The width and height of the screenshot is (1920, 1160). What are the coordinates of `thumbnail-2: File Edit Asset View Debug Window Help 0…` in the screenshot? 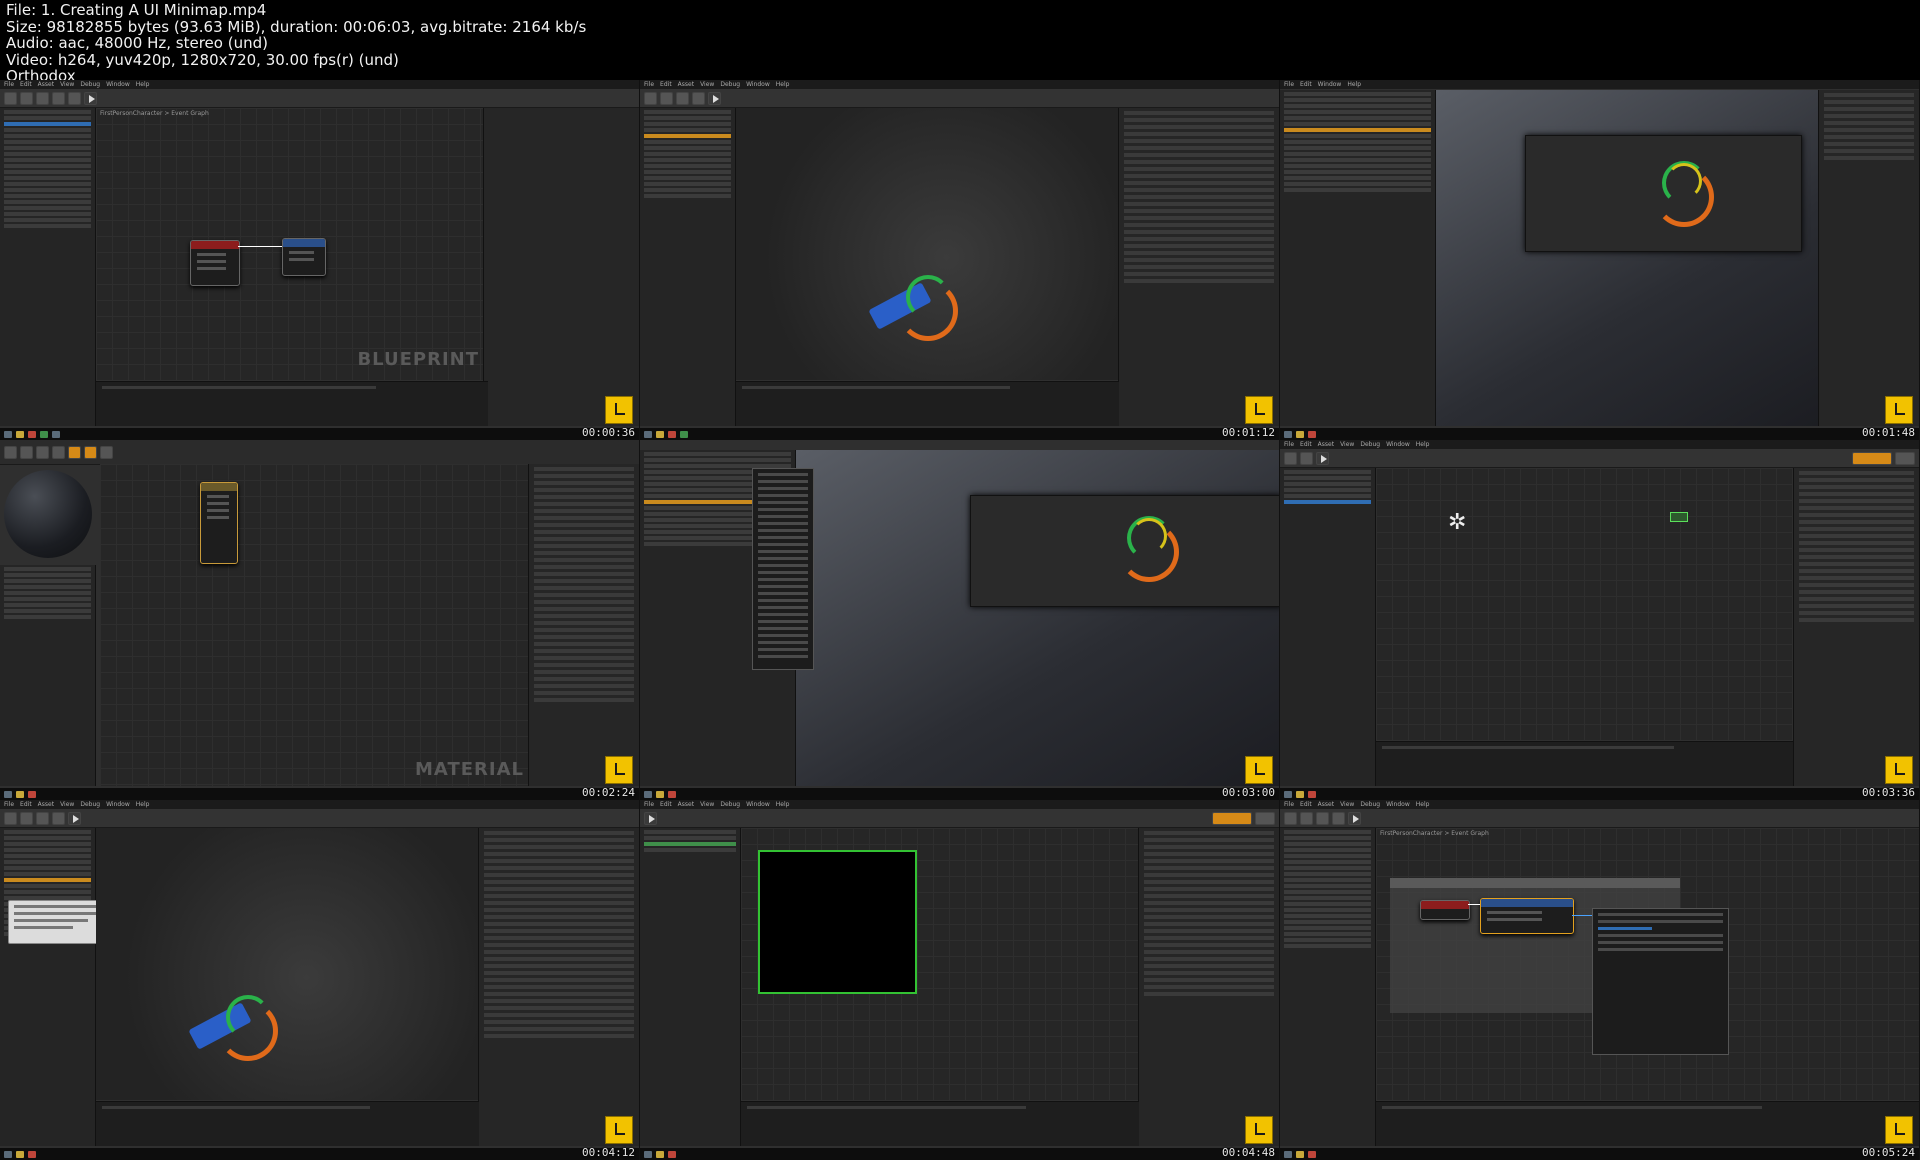 It's located at (960, 260).